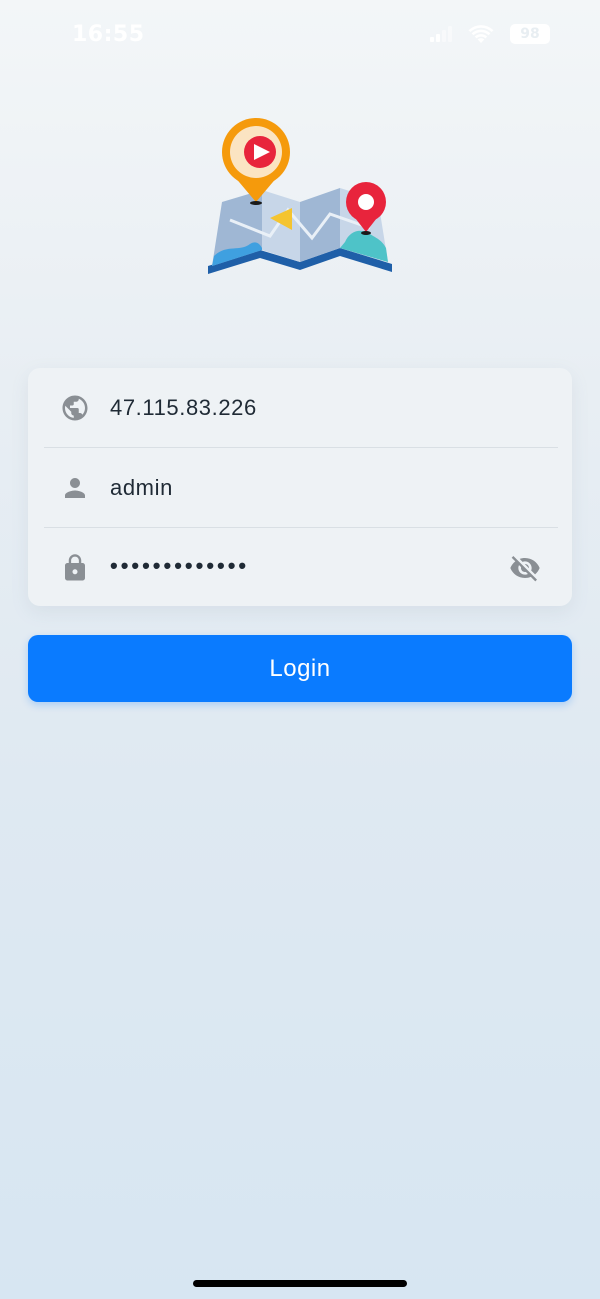 This screenshot has height=1299, width=600. What do you see at coordinates (300, 35) in the screenshot?
I see `status-bar: 16:55 98` at bounding box center [300, 35].